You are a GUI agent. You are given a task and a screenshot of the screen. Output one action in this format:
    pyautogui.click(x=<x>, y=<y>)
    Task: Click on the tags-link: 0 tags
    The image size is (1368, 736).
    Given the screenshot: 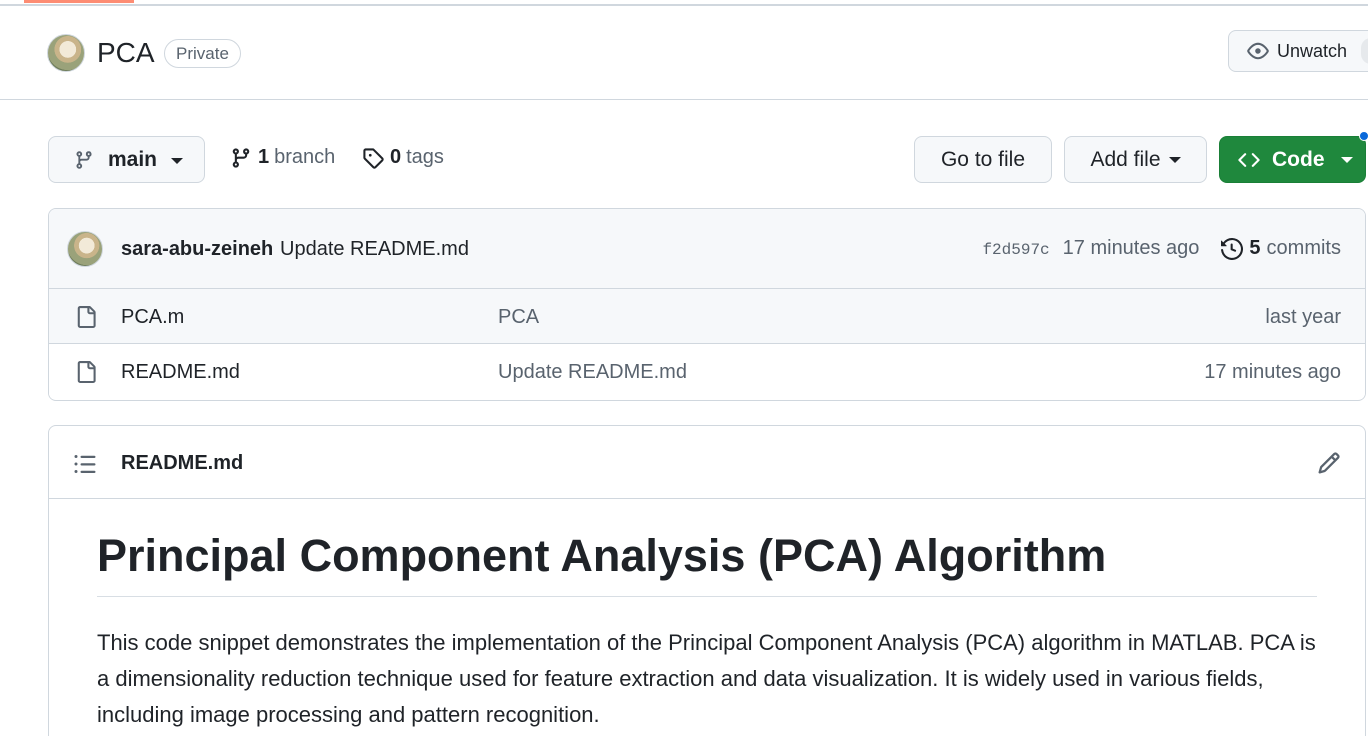 What is the action you would take?
    pyautogui.click(x=403, y=157)
    